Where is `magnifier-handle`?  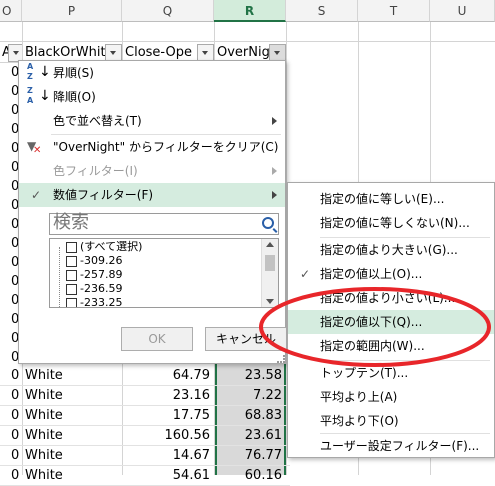
magnifier-handle is located at coordinates (275, 230).